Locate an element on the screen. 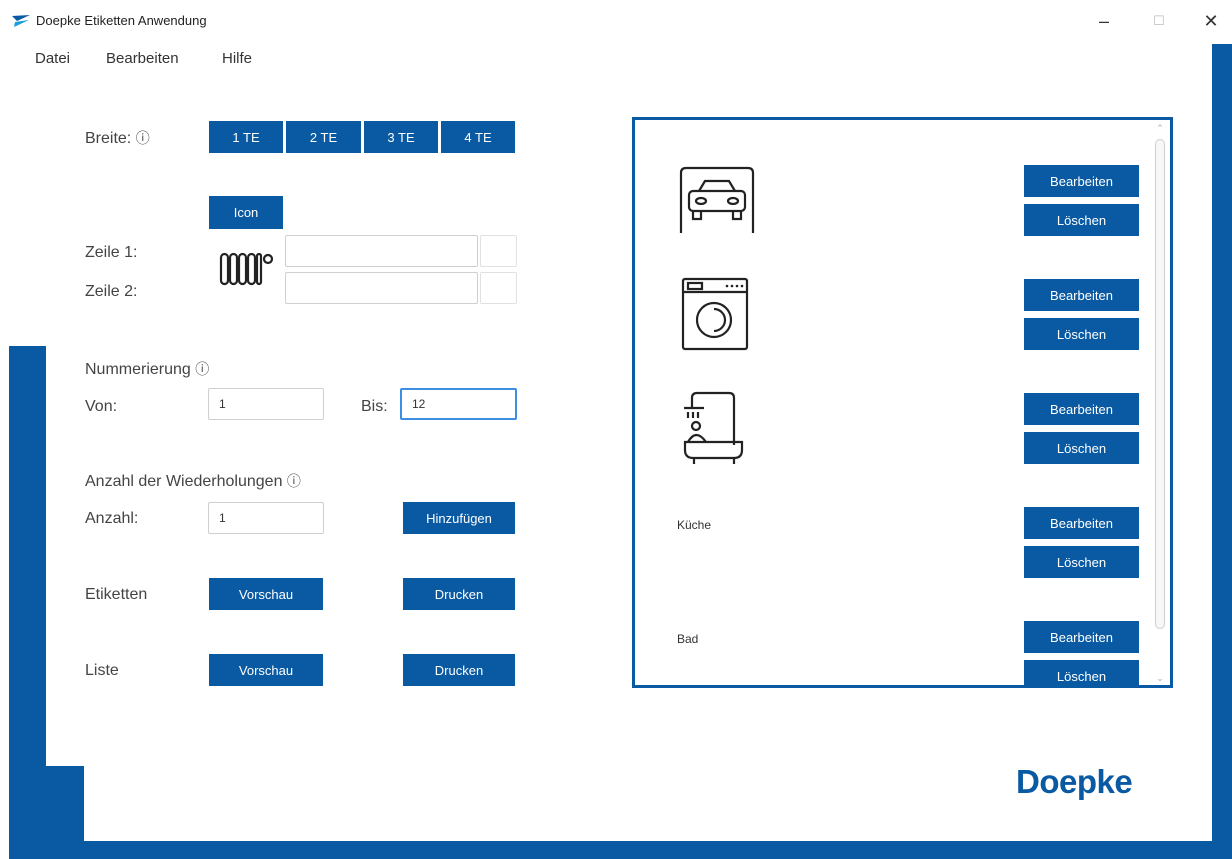  scroll-thumb is located at coordinates (1160, 384).